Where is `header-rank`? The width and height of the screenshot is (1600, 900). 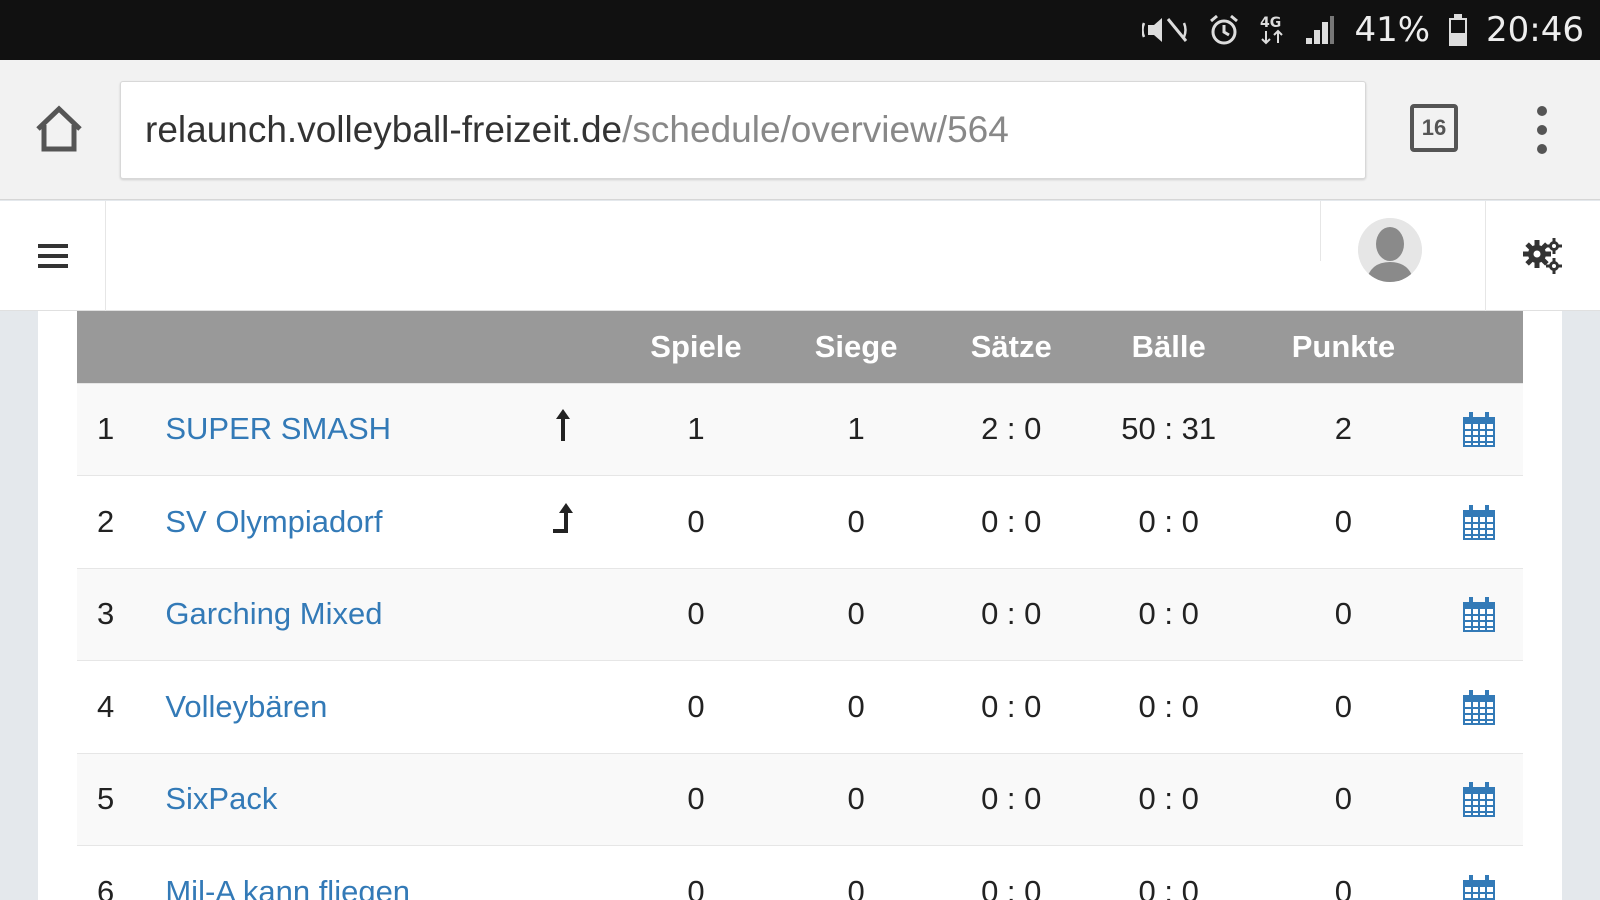
header-rank is located at coordinates (121, 347).